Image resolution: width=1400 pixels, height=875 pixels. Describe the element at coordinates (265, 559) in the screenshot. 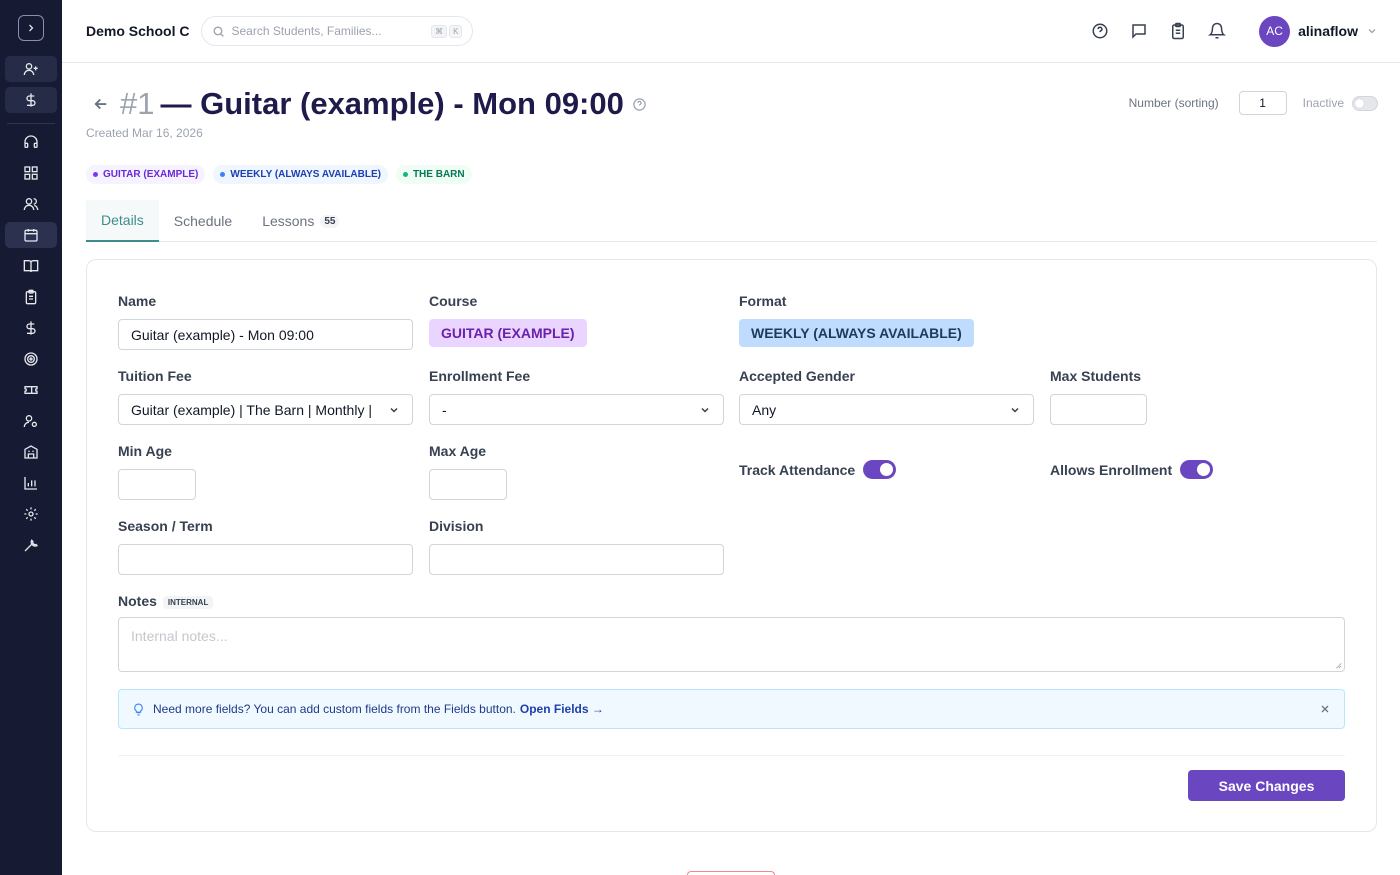

I see `season-term-input` at that location.